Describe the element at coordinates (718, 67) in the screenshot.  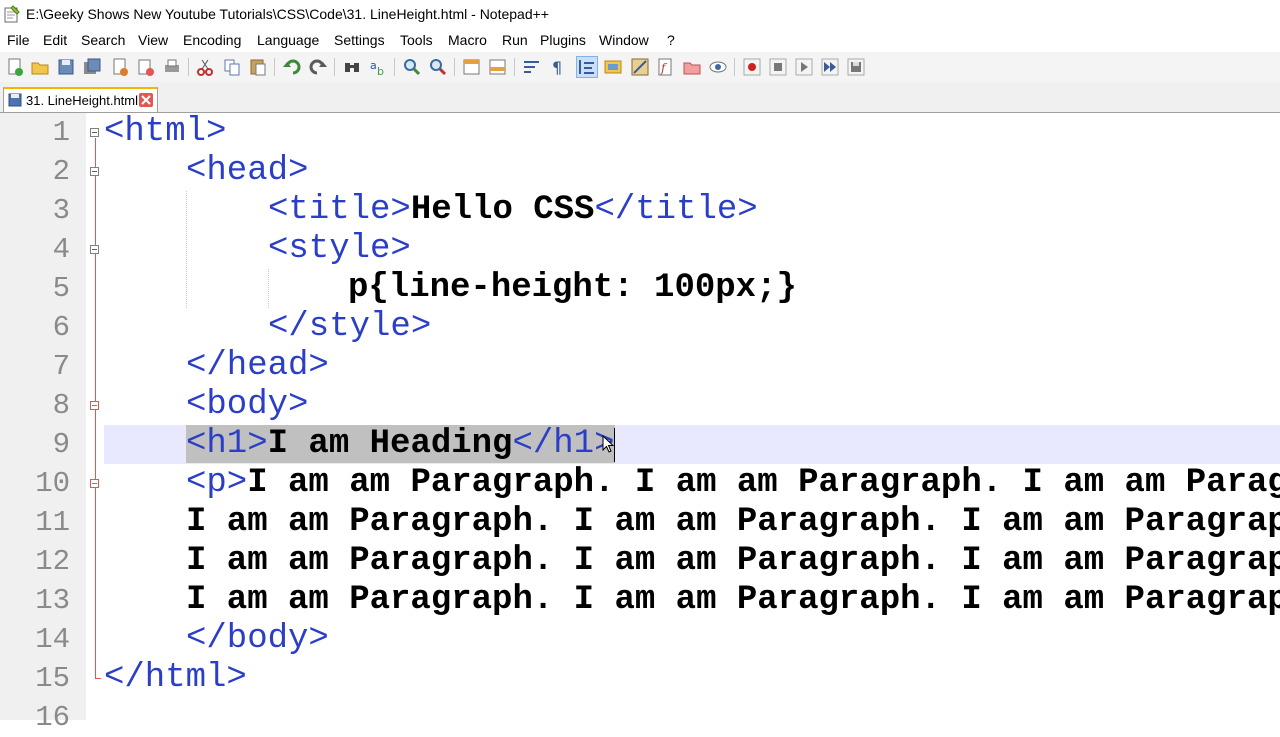
I see `monitoring-icon` at that location.